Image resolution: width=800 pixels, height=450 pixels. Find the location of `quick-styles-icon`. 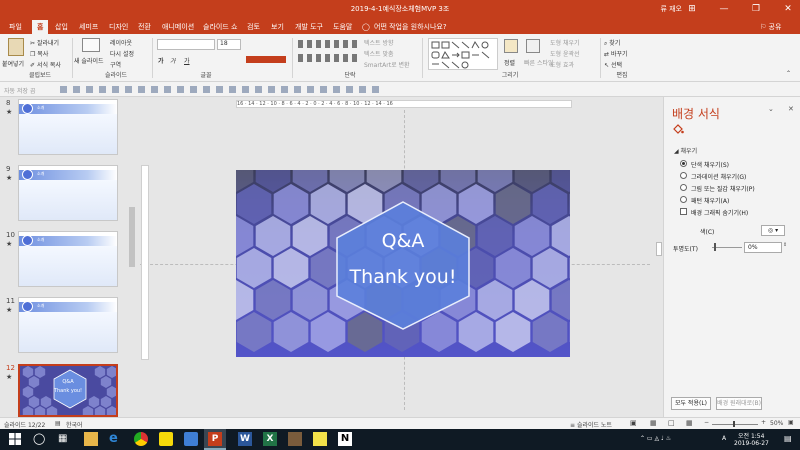

quick-styles-icon is located at coordinates (533, 46).